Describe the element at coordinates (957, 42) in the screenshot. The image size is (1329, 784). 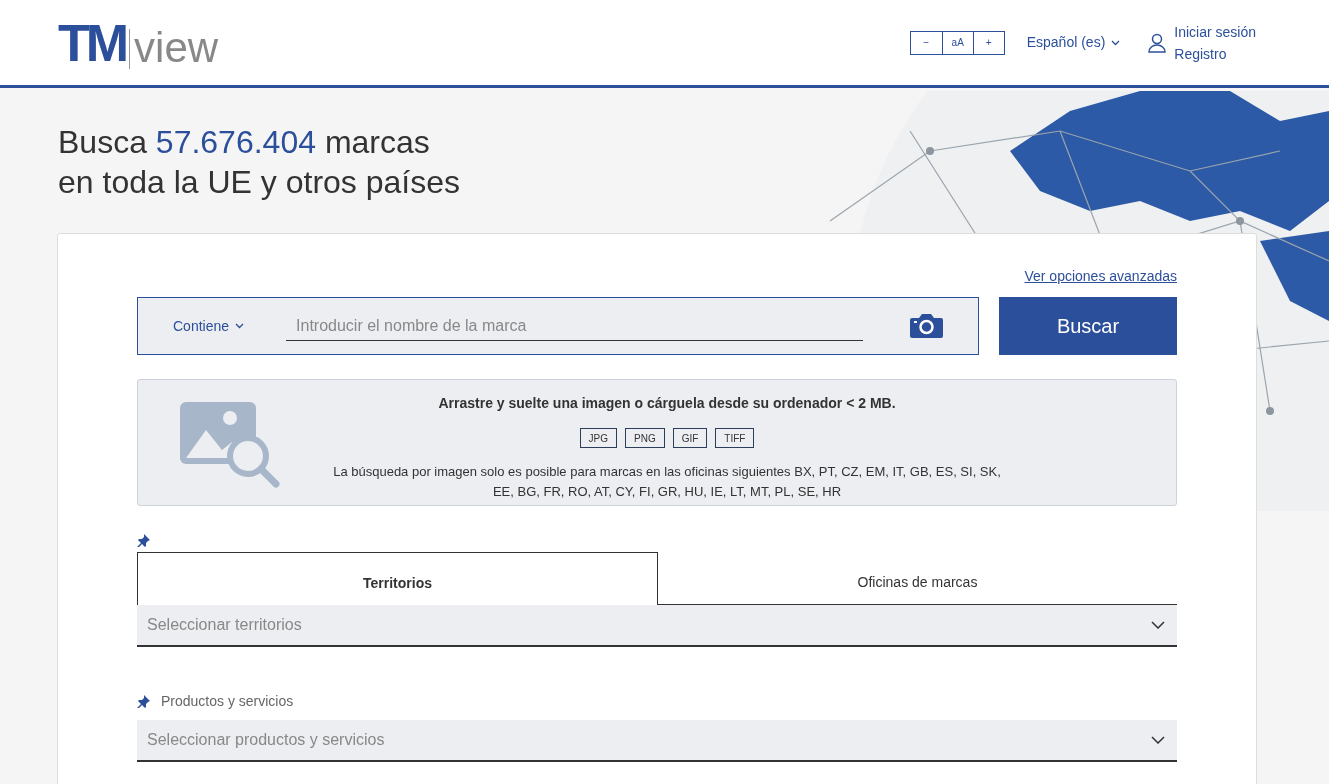
I see `font-size-button: aA` at that location.